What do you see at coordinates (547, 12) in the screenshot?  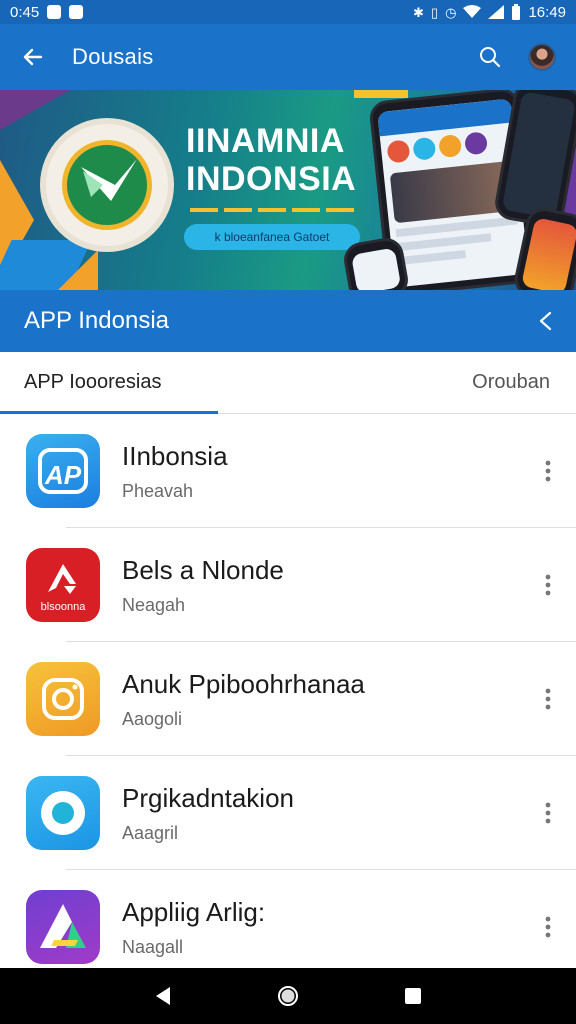 I see `status-clock: 16:49` at bounding box center [547, 12].